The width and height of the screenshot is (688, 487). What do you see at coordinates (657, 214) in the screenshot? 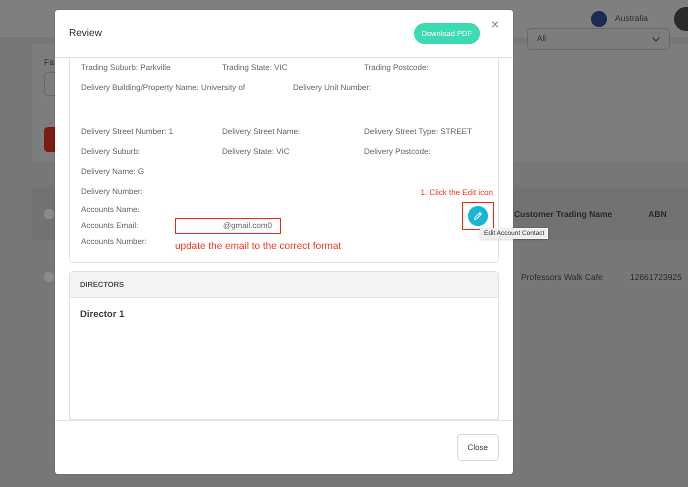
I see `column-header: ABN` at bounding box center [657, 214].